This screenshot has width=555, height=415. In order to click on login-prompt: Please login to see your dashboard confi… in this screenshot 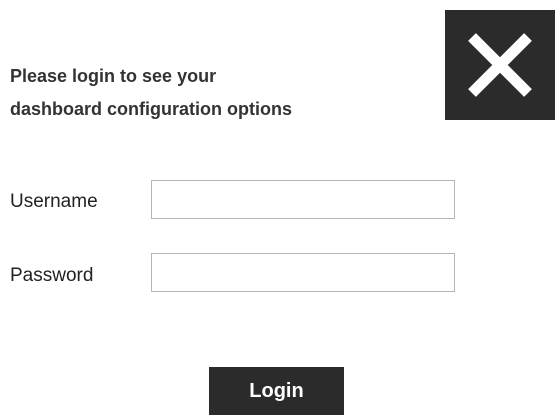, I will do `click(210, 93)`.